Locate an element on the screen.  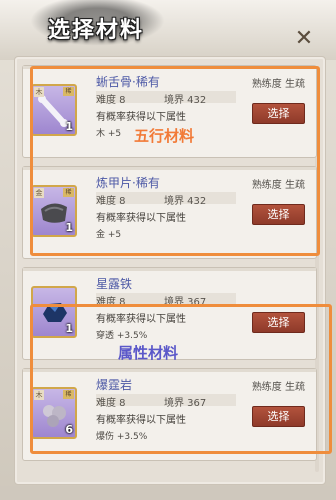
close-icon: ✕ is located at coordinates (304, 39).